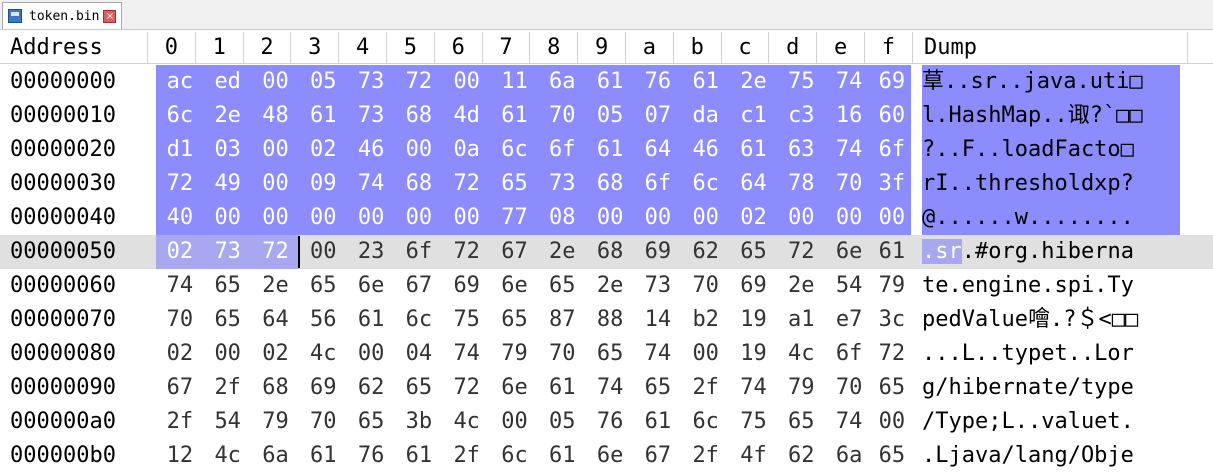  Describe the element at coordinates (705, 116) in the screenshot. I see `hex-byte: da` at that location.